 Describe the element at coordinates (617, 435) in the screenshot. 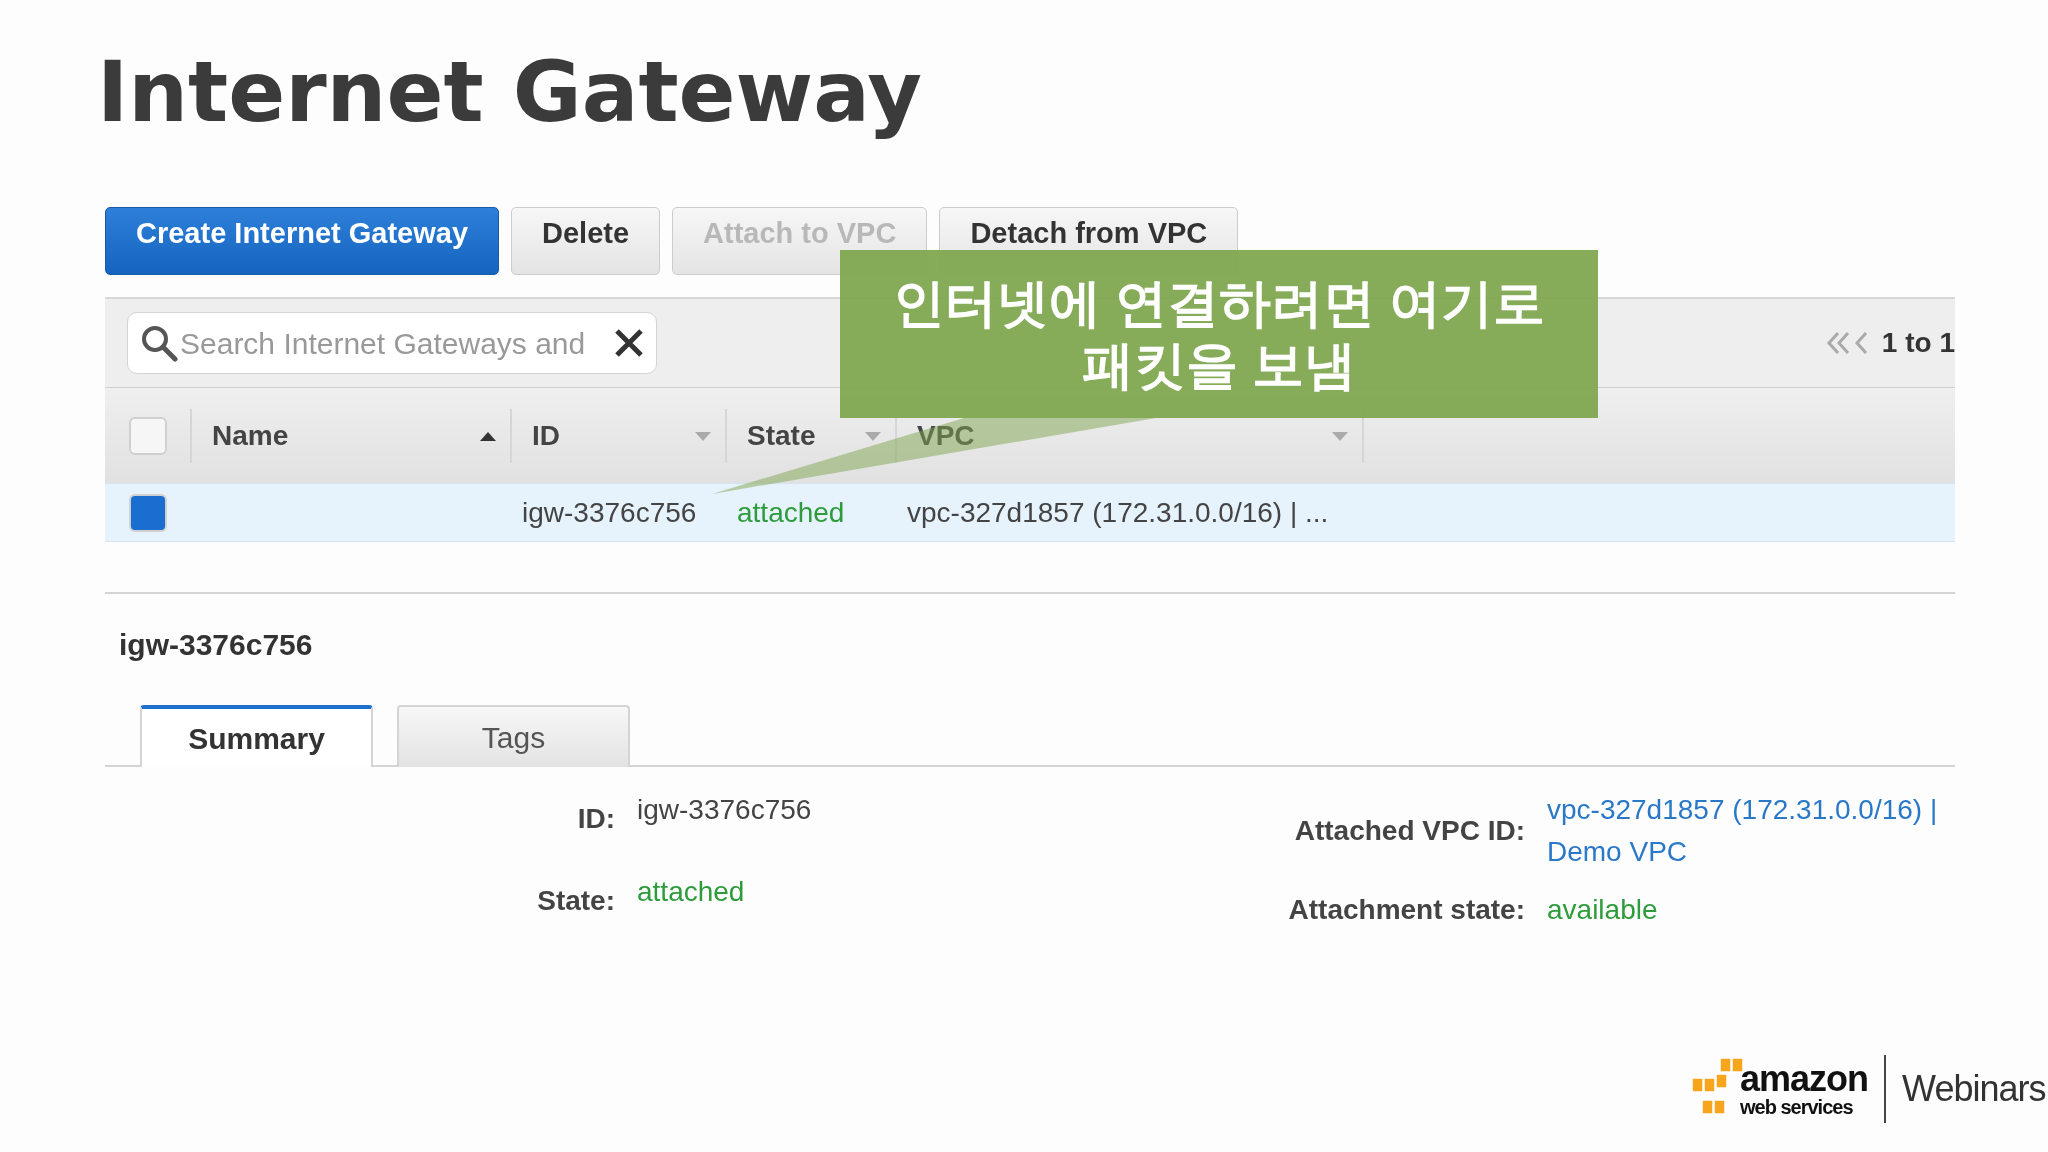

I see `column-header: ID` at that location.